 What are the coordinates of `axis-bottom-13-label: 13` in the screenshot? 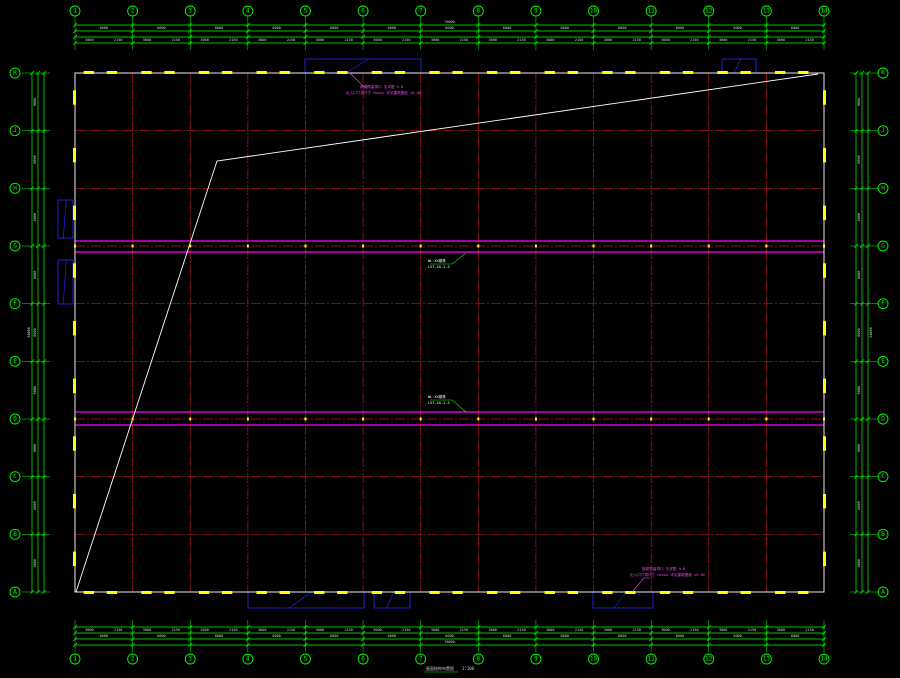 It's located at (767, 659).